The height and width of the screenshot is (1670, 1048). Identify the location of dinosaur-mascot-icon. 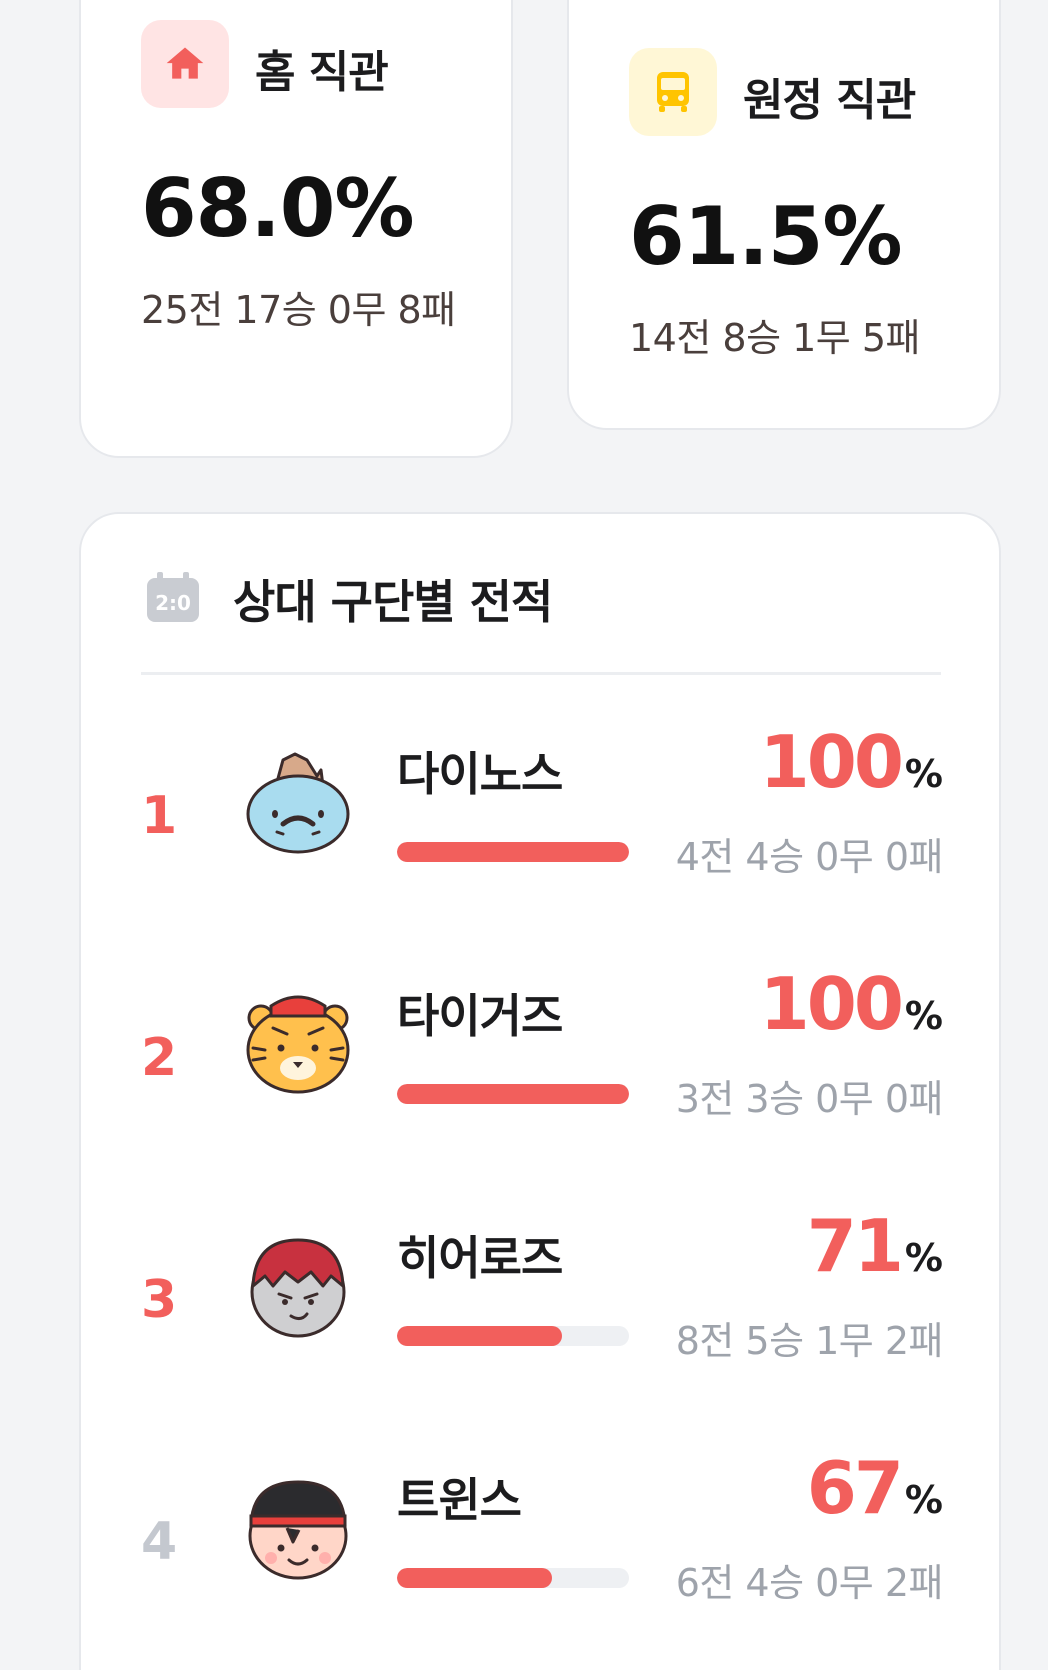
(298, 801).